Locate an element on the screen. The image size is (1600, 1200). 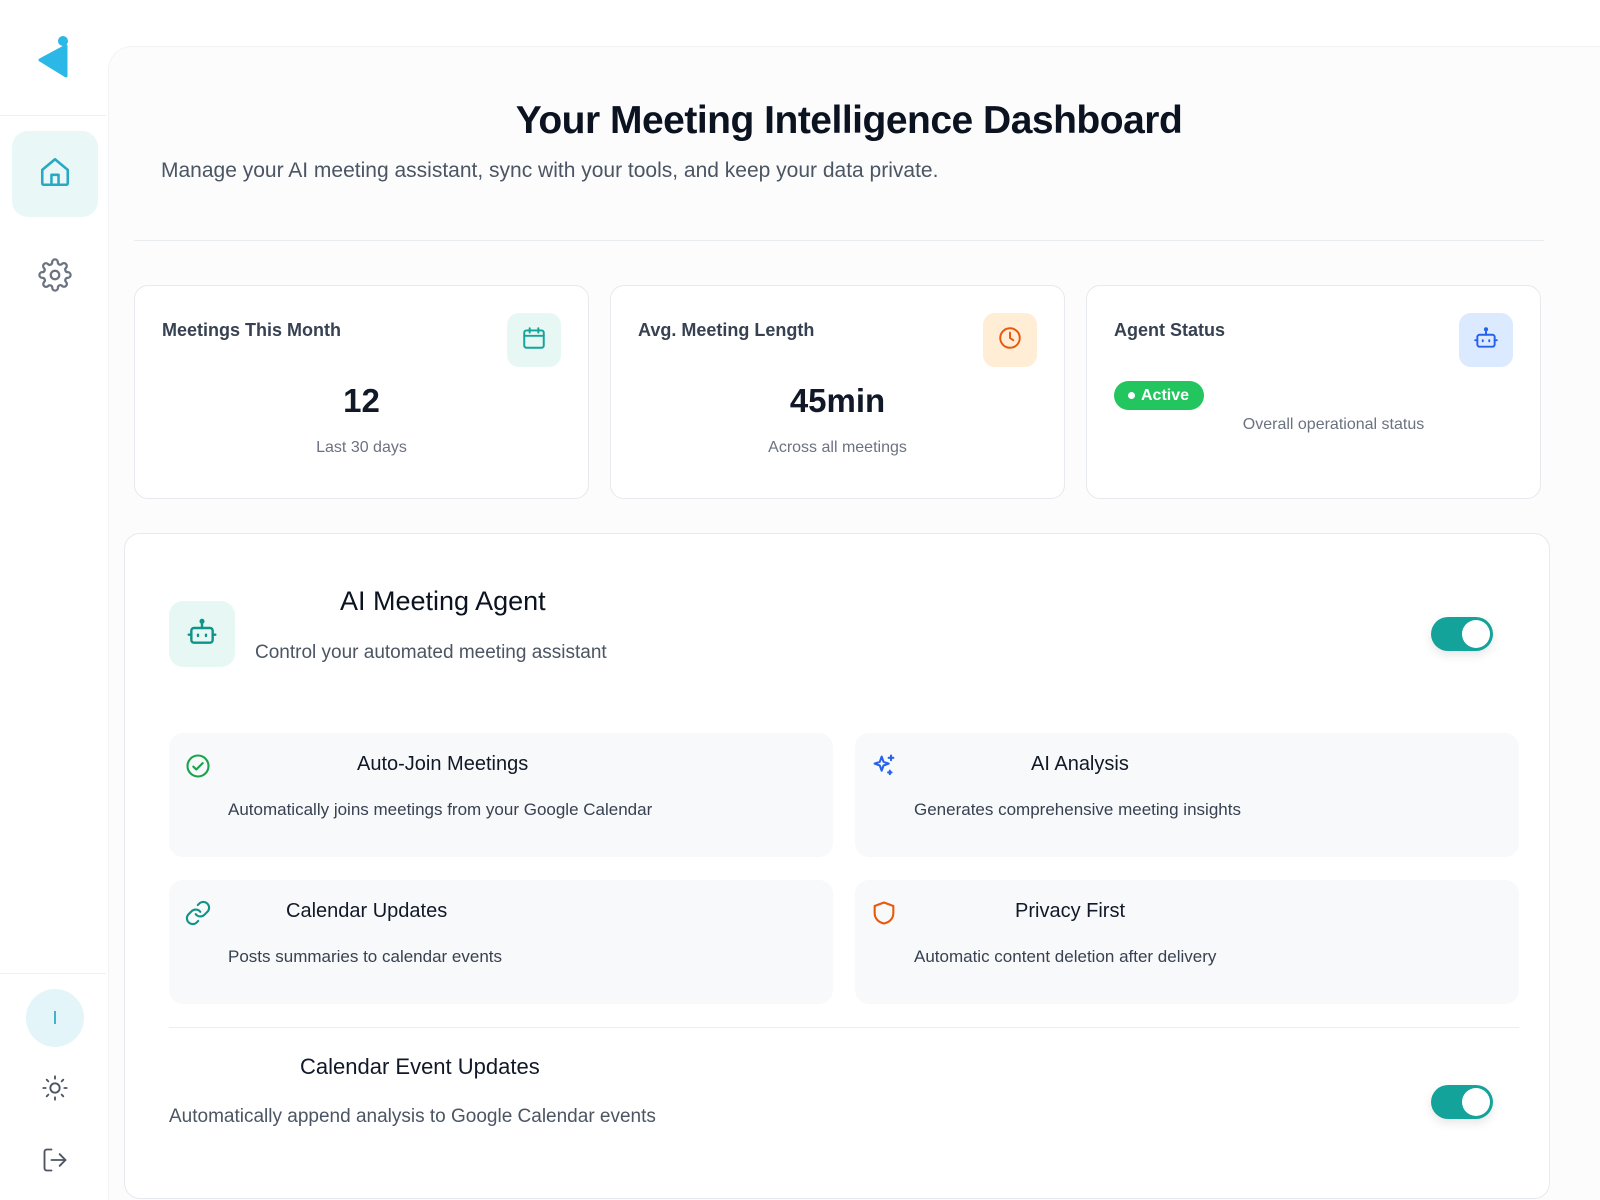
theme-toggle is located at coordinates (55, 1090).